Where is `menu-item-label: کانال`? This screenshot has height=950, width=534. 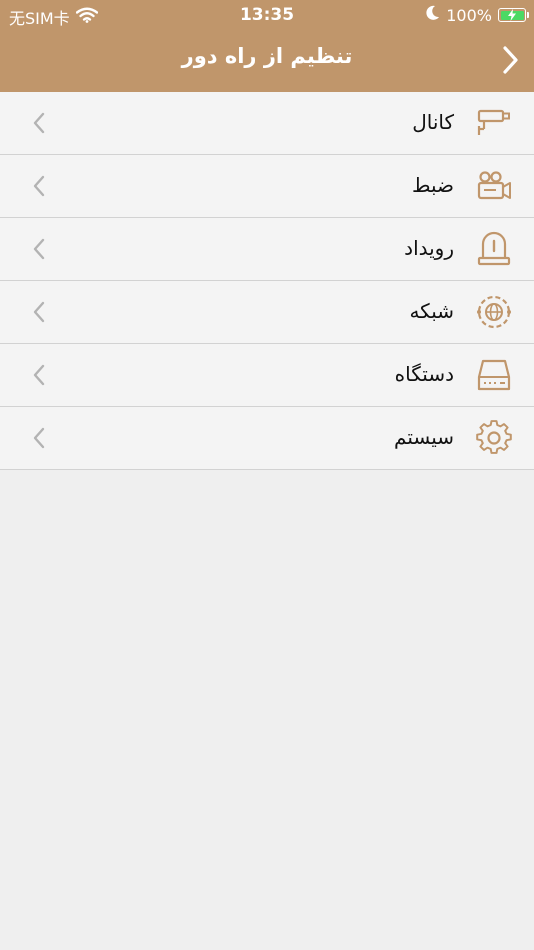 menu-item-label: کانال is located at coordinates (433, 122).